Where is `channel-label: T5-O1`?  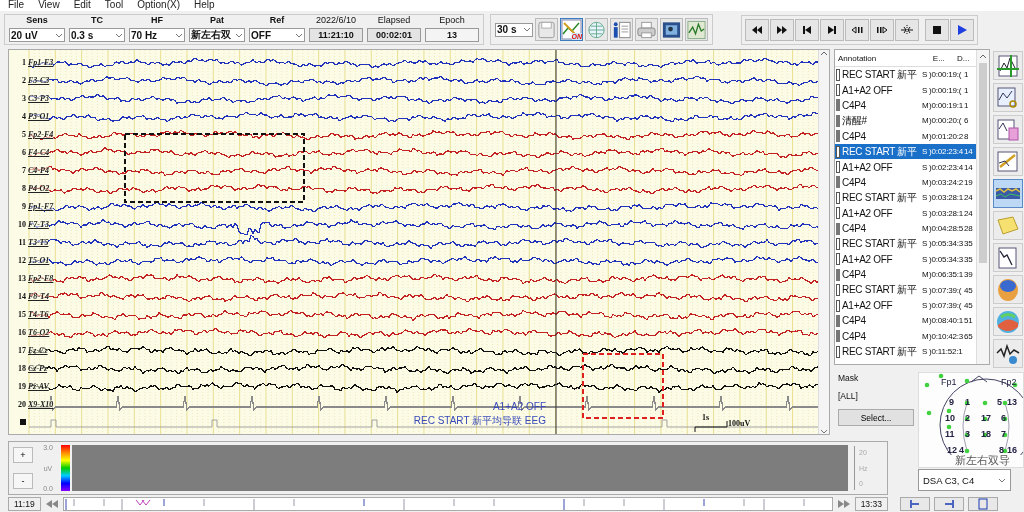
channel-label: T5-O1 is located at coordinates (39, 260).